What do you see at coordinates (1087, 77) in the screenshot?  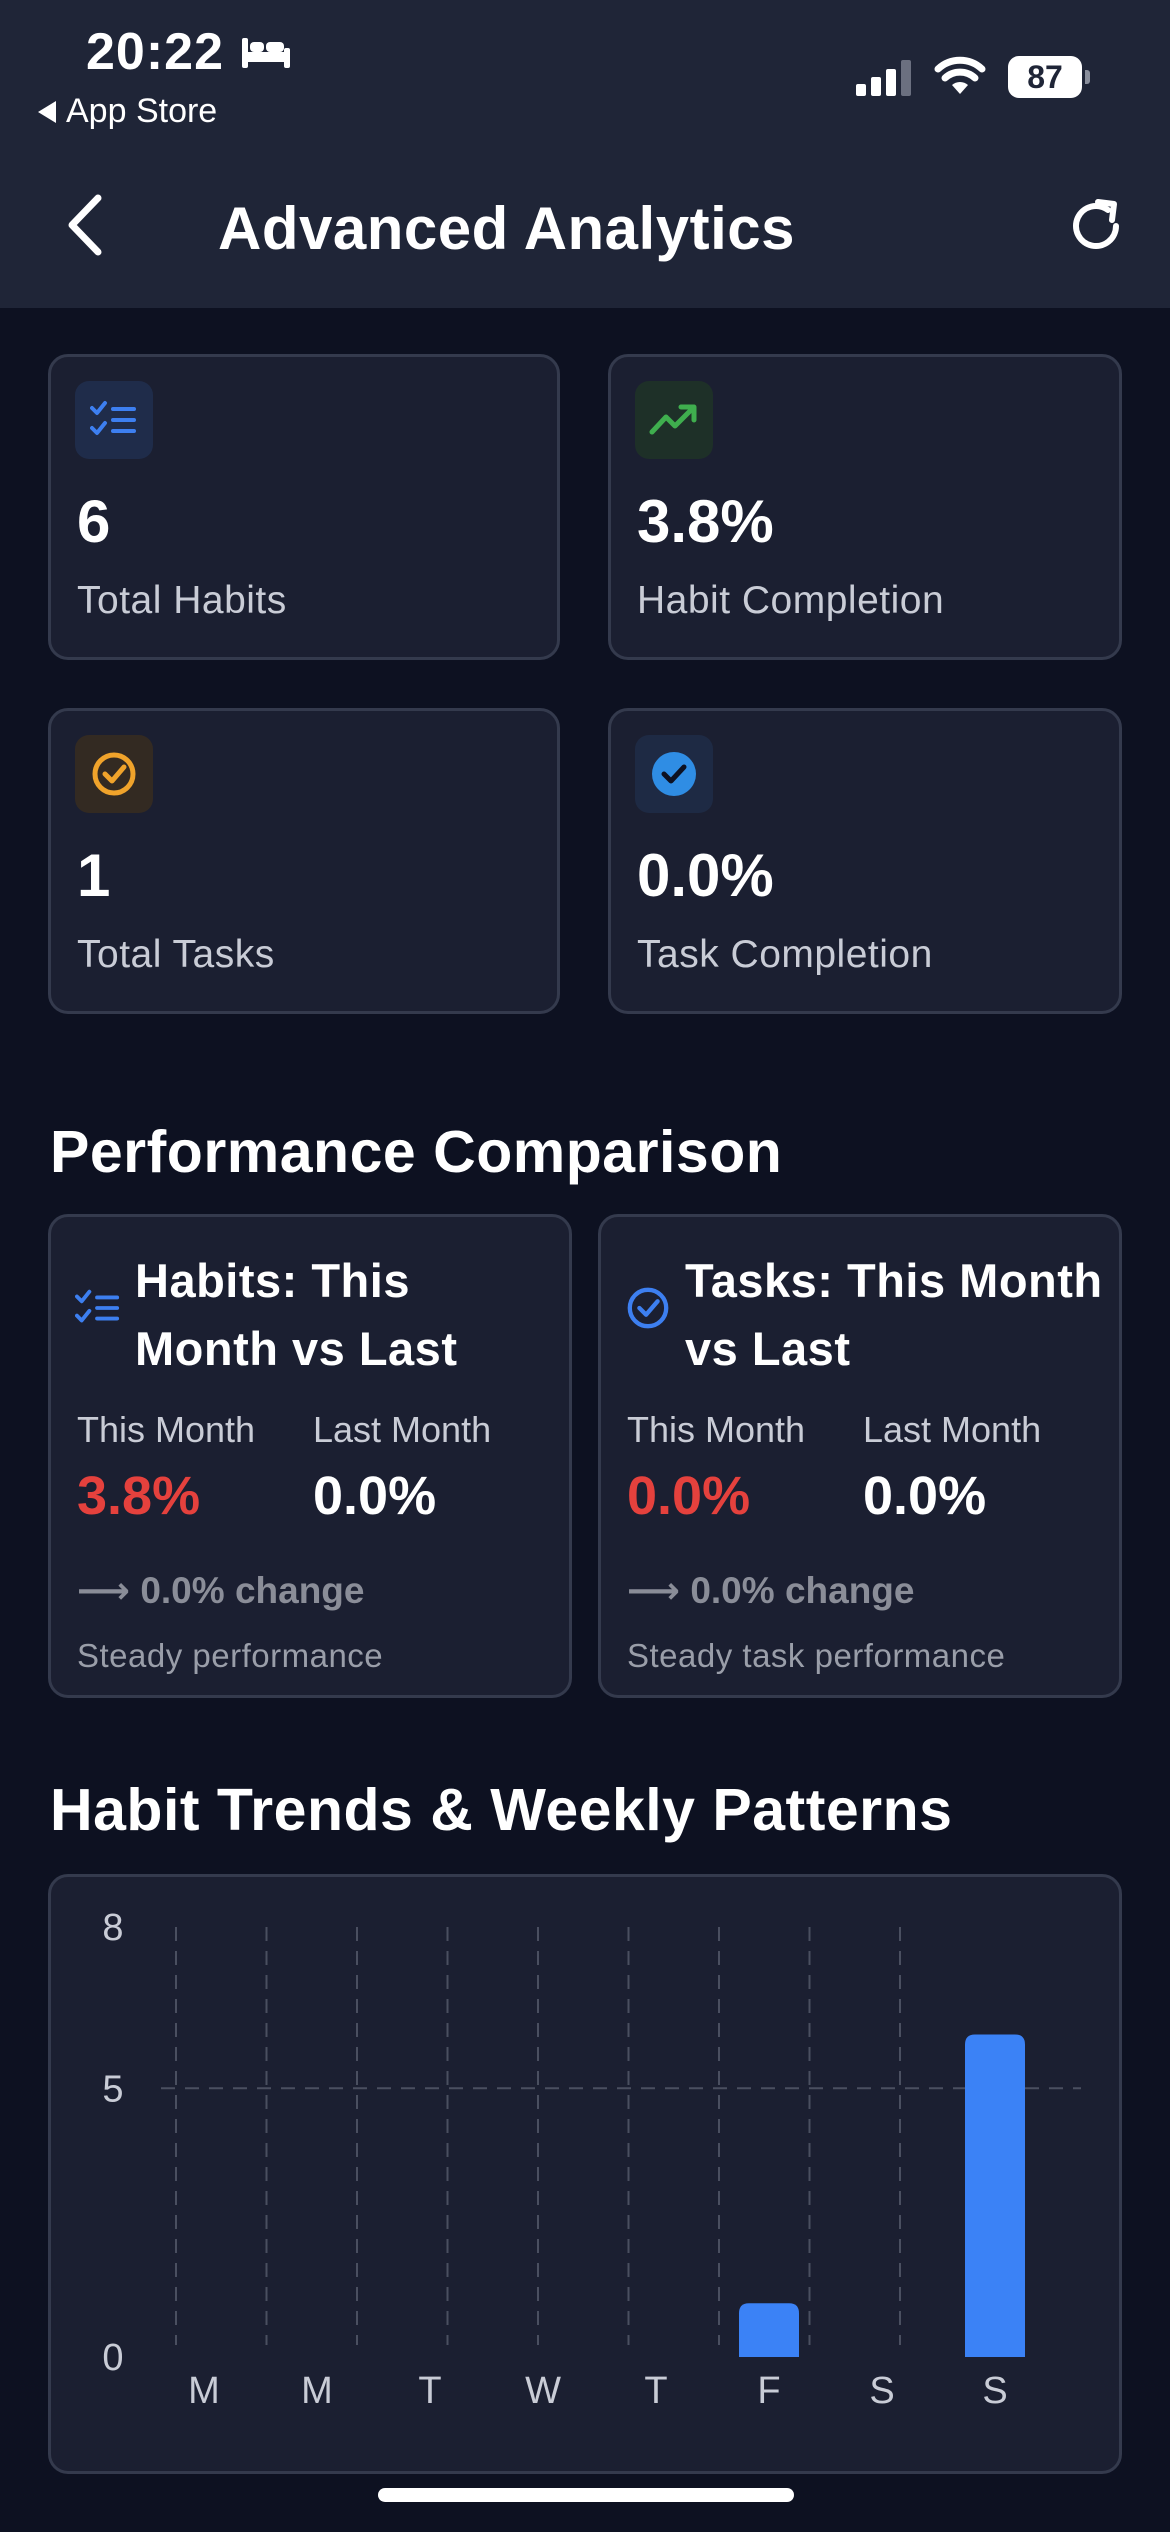 I see `battery-nub` at bounding box center [1087, 77].